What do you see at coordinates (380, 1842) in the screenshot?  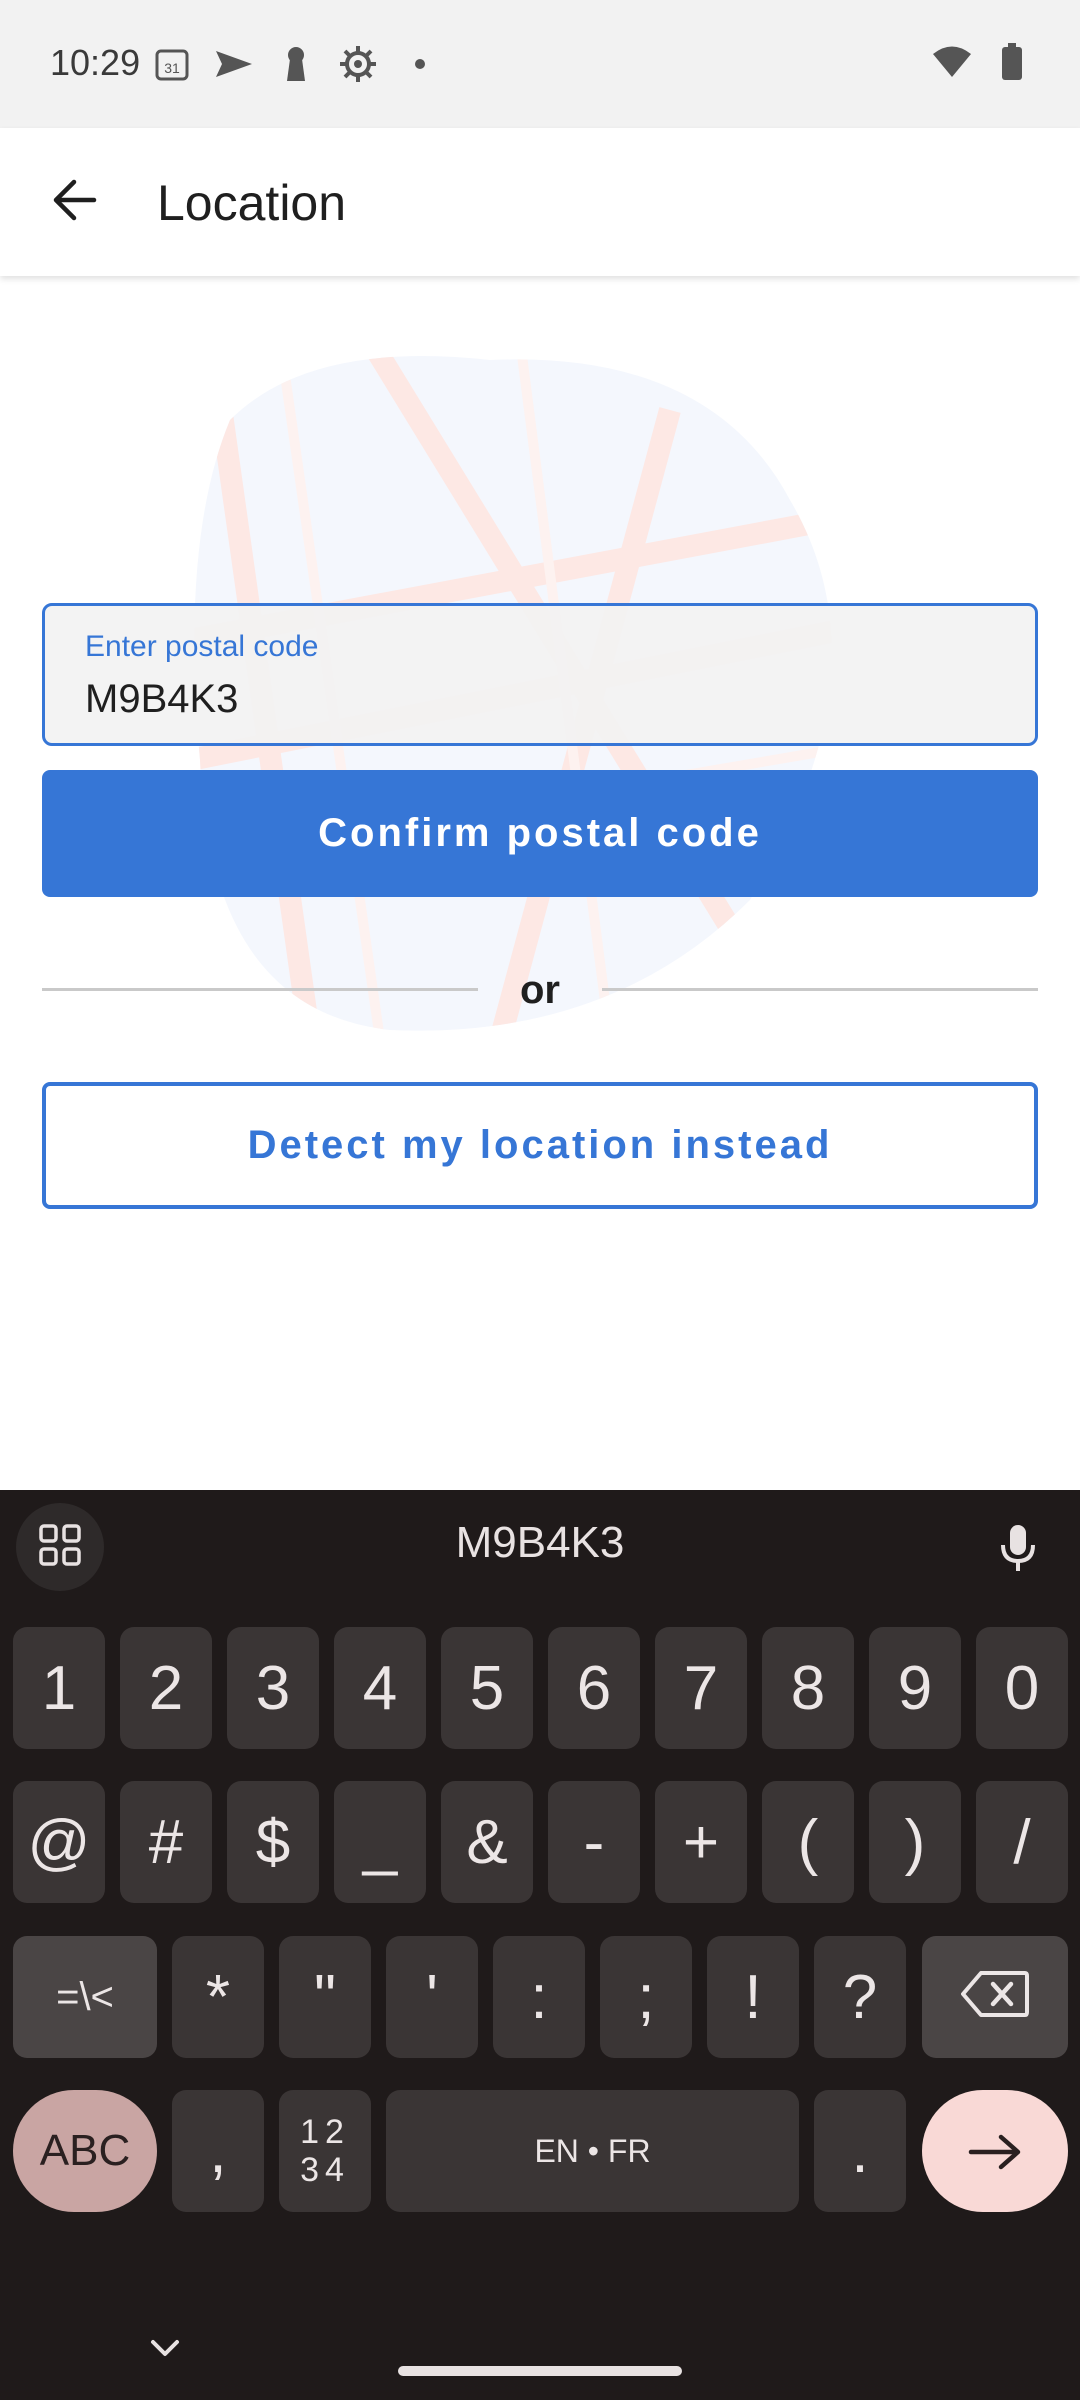 I see `key-underscore: _` at bounding box center [380, 1842].